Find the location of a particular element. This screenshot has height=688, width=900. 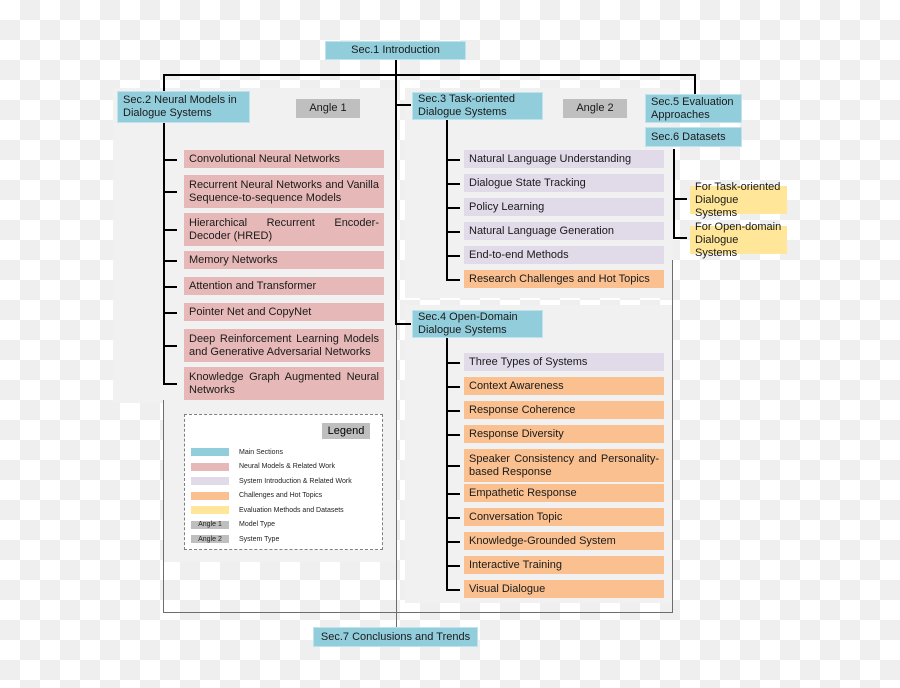

task-oriented-item: Dialogue State Tracking is located at coordinates (564, 183).